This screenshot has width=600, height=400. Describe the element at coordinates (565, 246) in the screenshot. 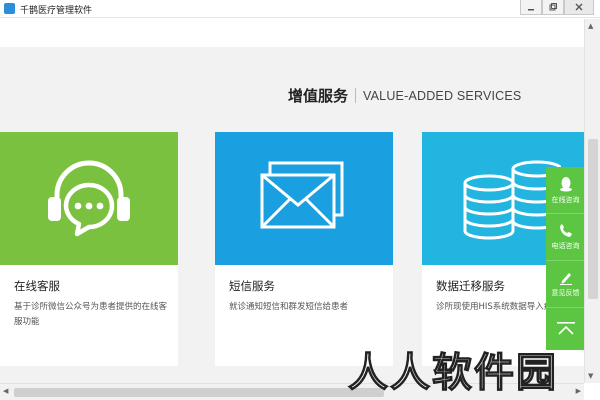

I see `phone-consult-label: 电话咨询` at that location.